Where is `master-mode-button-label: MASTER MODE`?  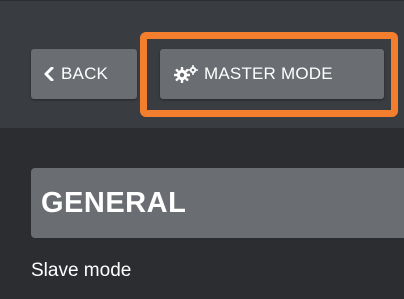
master-mode-button-label: MASTER MODE is located at coordinates (268, 73).